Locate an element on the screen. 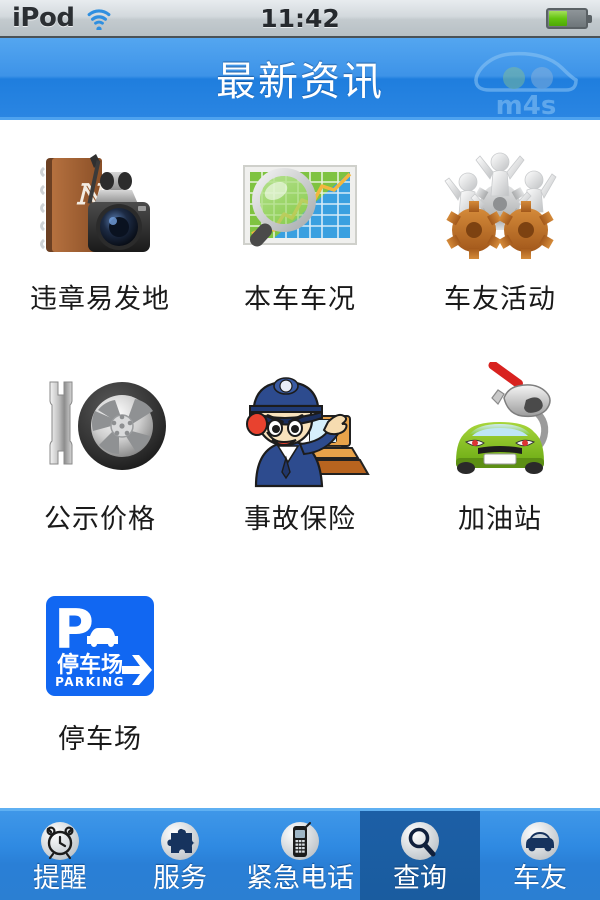  chart-magnifier-icon is located at coordinates (300, 206).